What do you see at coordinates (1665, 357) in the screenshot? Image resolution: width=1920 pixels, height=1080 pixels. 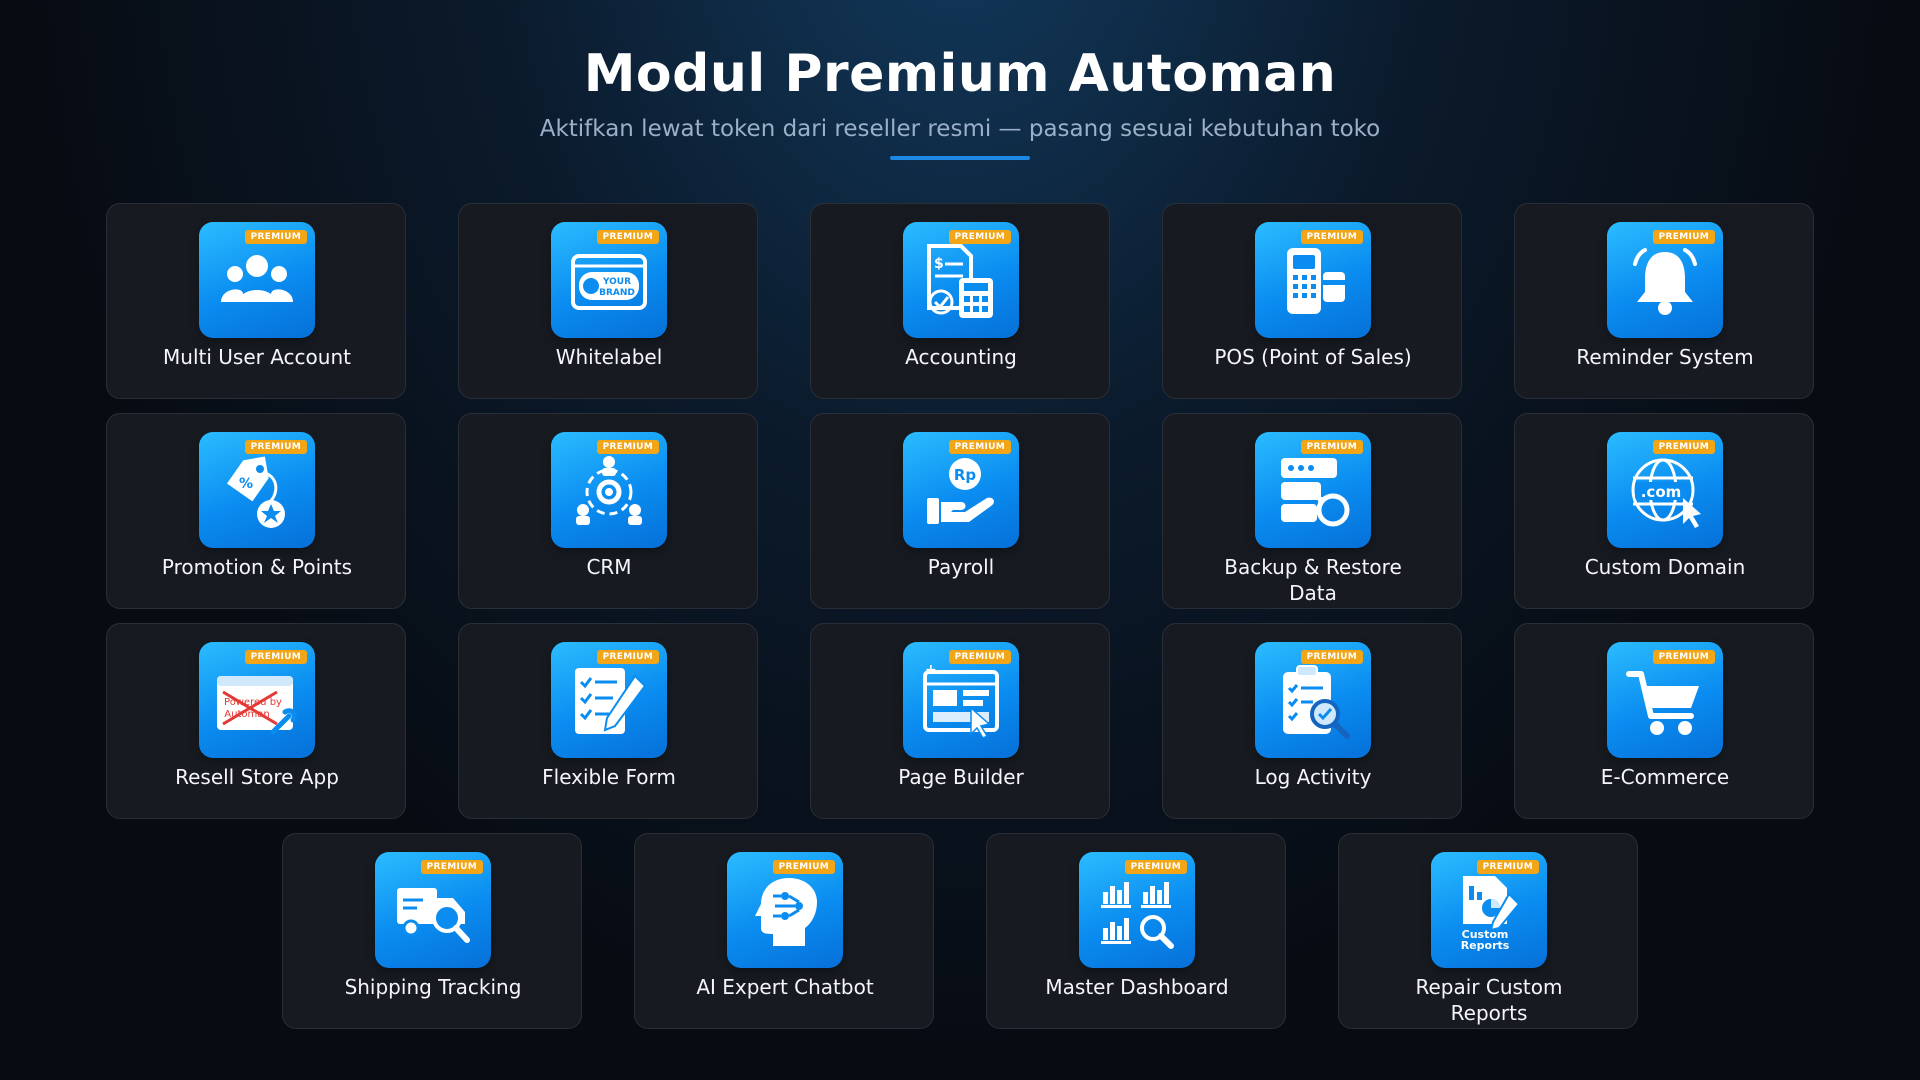 I see `module-label: Reminder System` at bounding box center [1665, 357].